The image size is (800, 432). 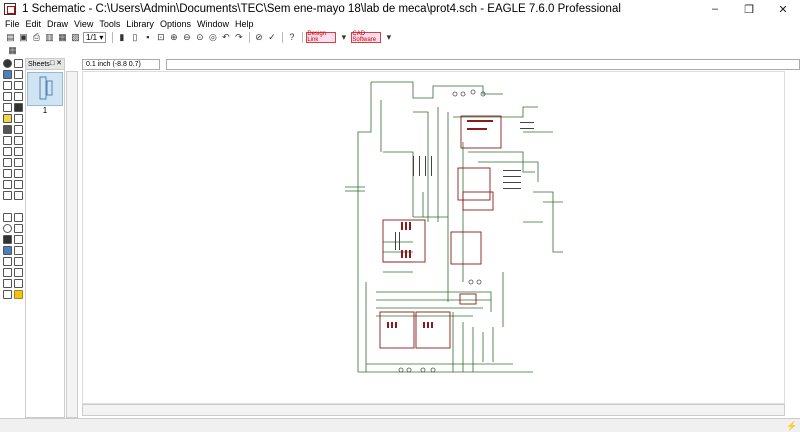 What do you see at coordinates (18, 85) in the screenshot?
I see `copy-icon` at bounding box center [18, 85].